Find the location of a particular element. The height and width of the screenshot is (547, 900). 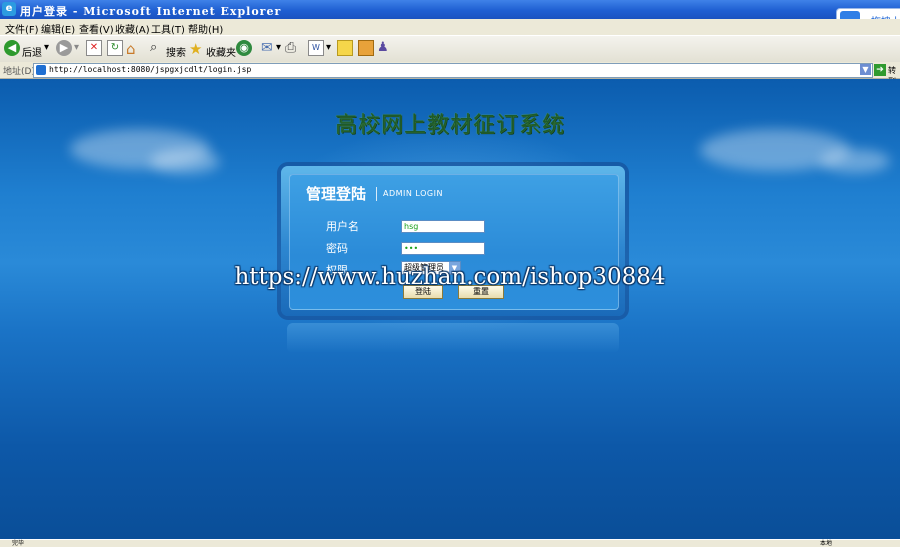

panel-title-divider is located at coordinates (376, 194).